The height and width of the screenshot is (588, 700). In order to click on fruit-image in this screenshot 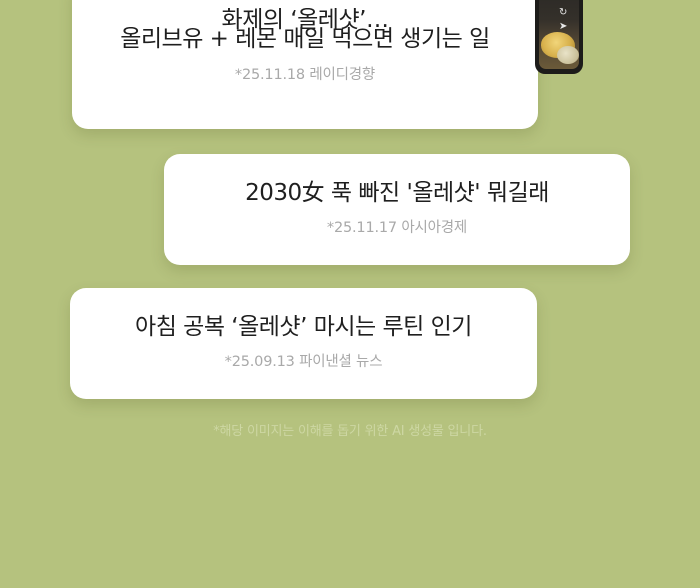, I will do `click(568, 55)`.